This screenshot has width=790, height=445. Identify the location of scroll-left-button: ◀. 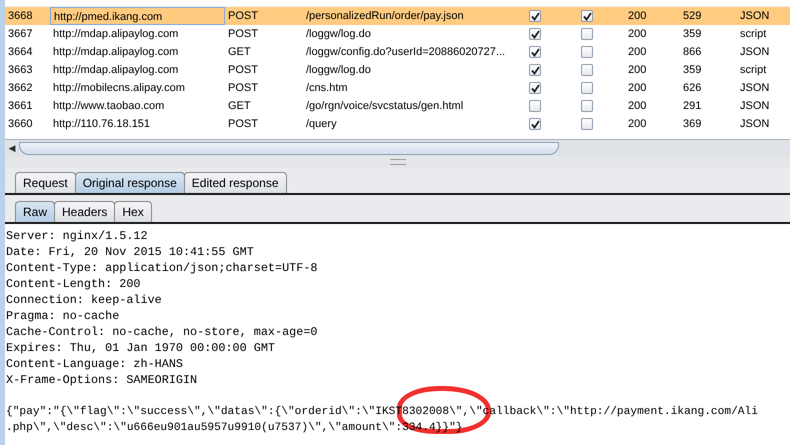
(12, 148).